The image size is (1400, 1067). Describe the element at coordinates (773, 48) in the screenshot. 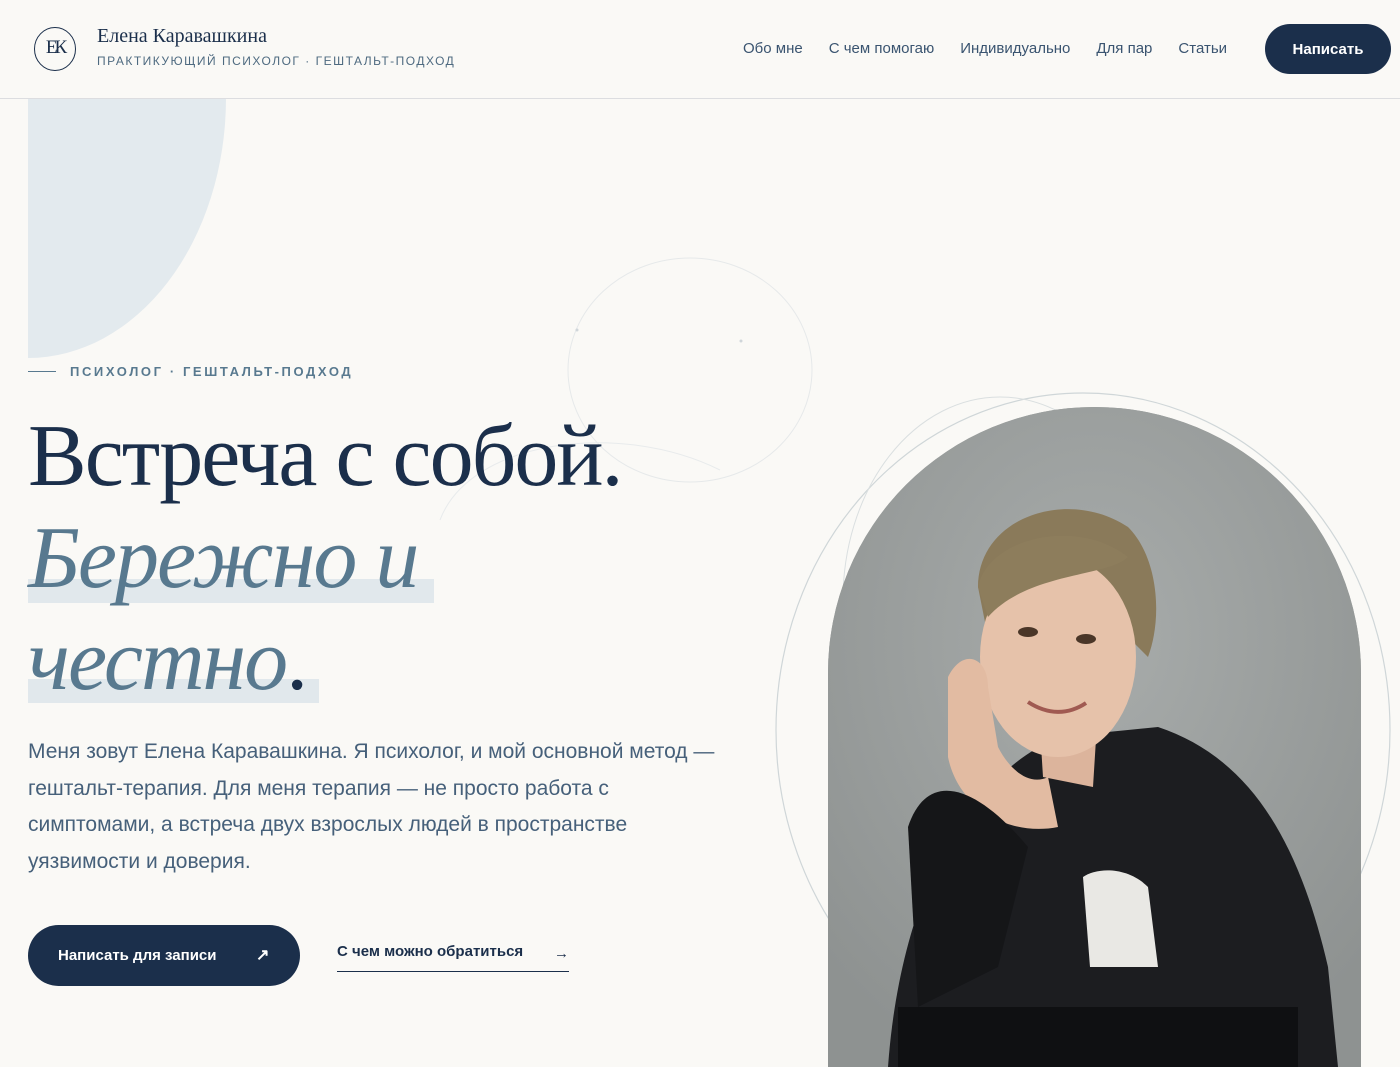

I see `nav-about: Обо мне` at that location.